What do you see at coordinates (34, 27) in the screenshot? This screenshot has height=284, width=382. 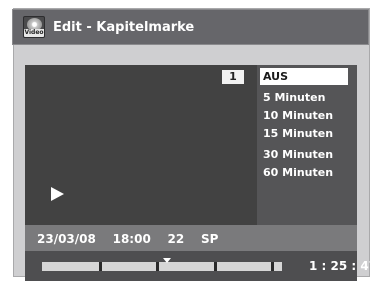 I see `video-disc-icon: Video` at bounding box center [34, 27].